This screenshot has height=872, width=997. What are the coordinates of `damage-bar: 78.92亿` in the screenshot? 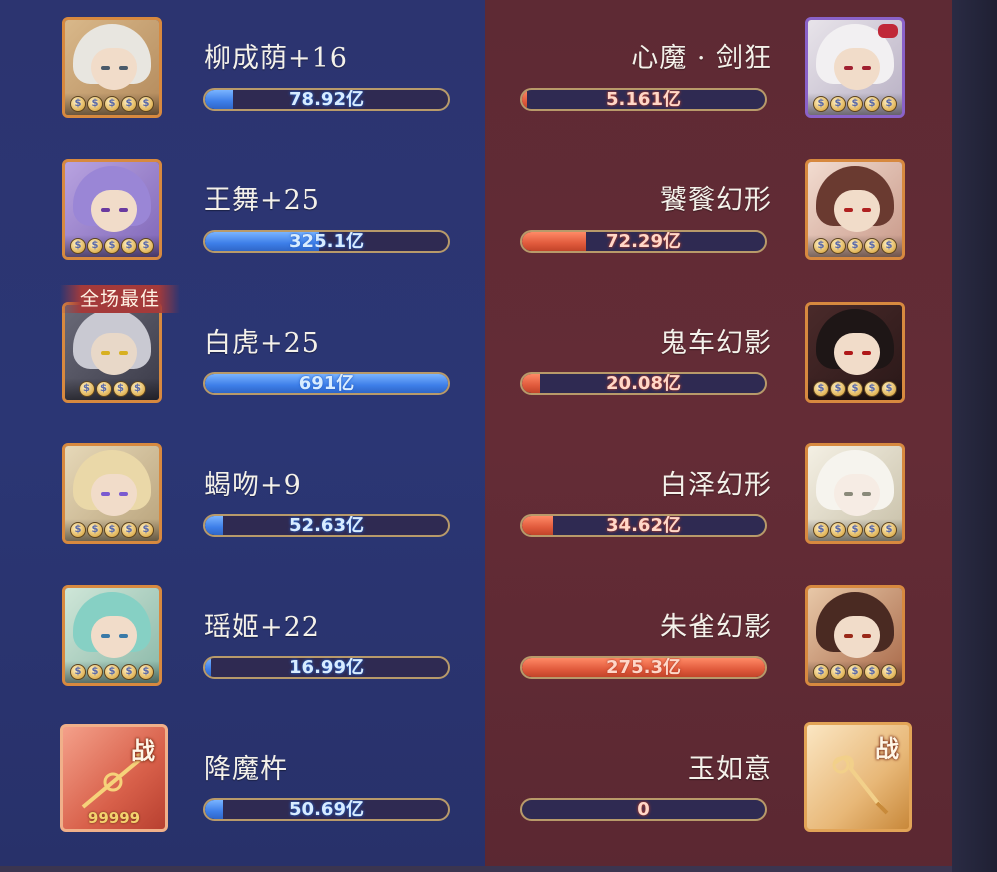 It's located at (326, 99).